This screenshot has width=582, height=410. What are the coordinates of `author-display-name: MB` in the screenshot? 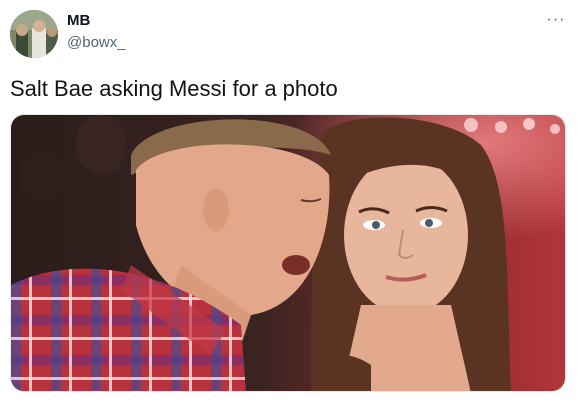 It's located at (78, 20).